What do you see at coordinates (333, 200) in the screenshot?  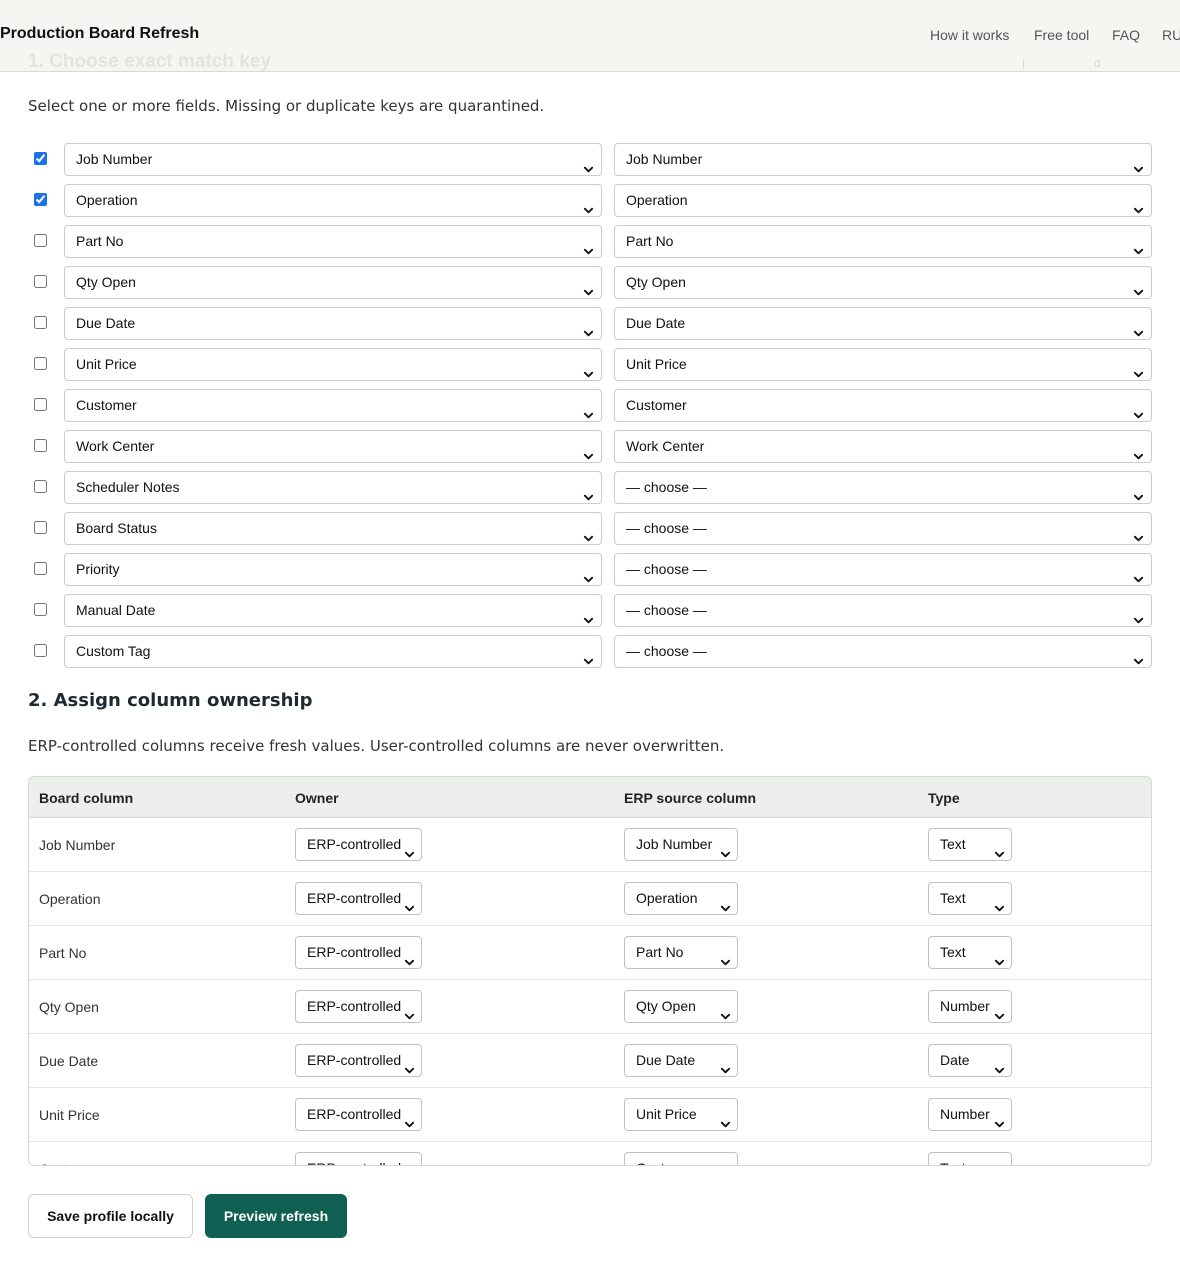 I see `board-field-select: Operation` at bounding box center [333, 200].